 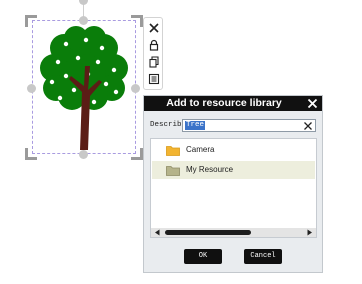 I want to click on lock-icon, so click(x=154, y=45).